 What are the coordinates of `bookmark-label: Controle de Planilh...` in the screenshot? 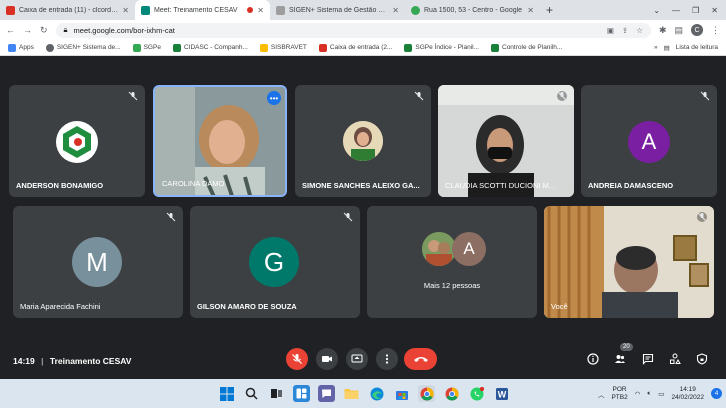 It's located at (532, 47).